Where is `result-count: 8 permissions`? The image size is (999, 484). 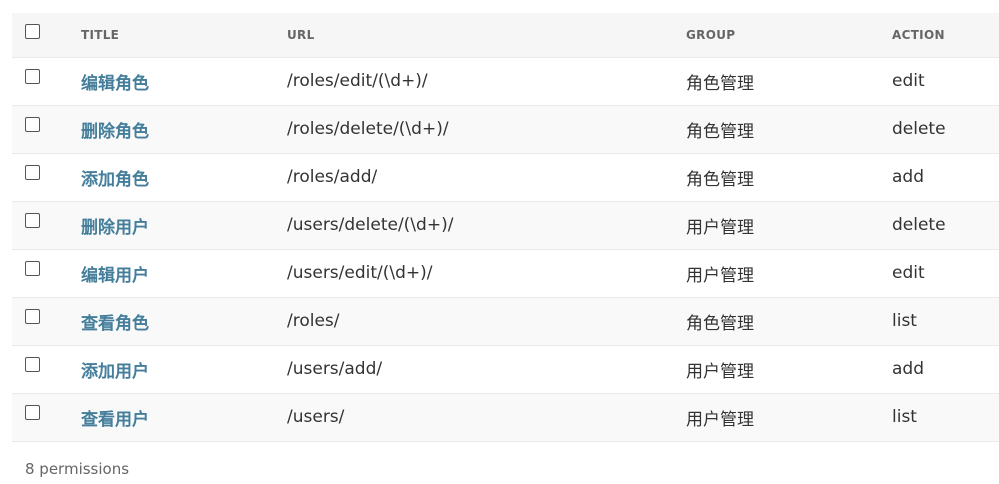
result-count: 8 permissions is located at coordinates (77, 469).